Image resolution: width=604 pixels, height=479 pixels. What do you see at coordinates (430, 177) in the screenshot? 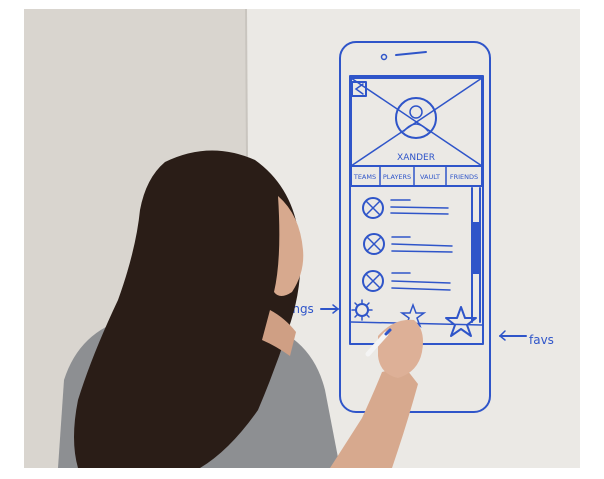
I see `tab-vault: VAULT` at bounding box center [430, 177].